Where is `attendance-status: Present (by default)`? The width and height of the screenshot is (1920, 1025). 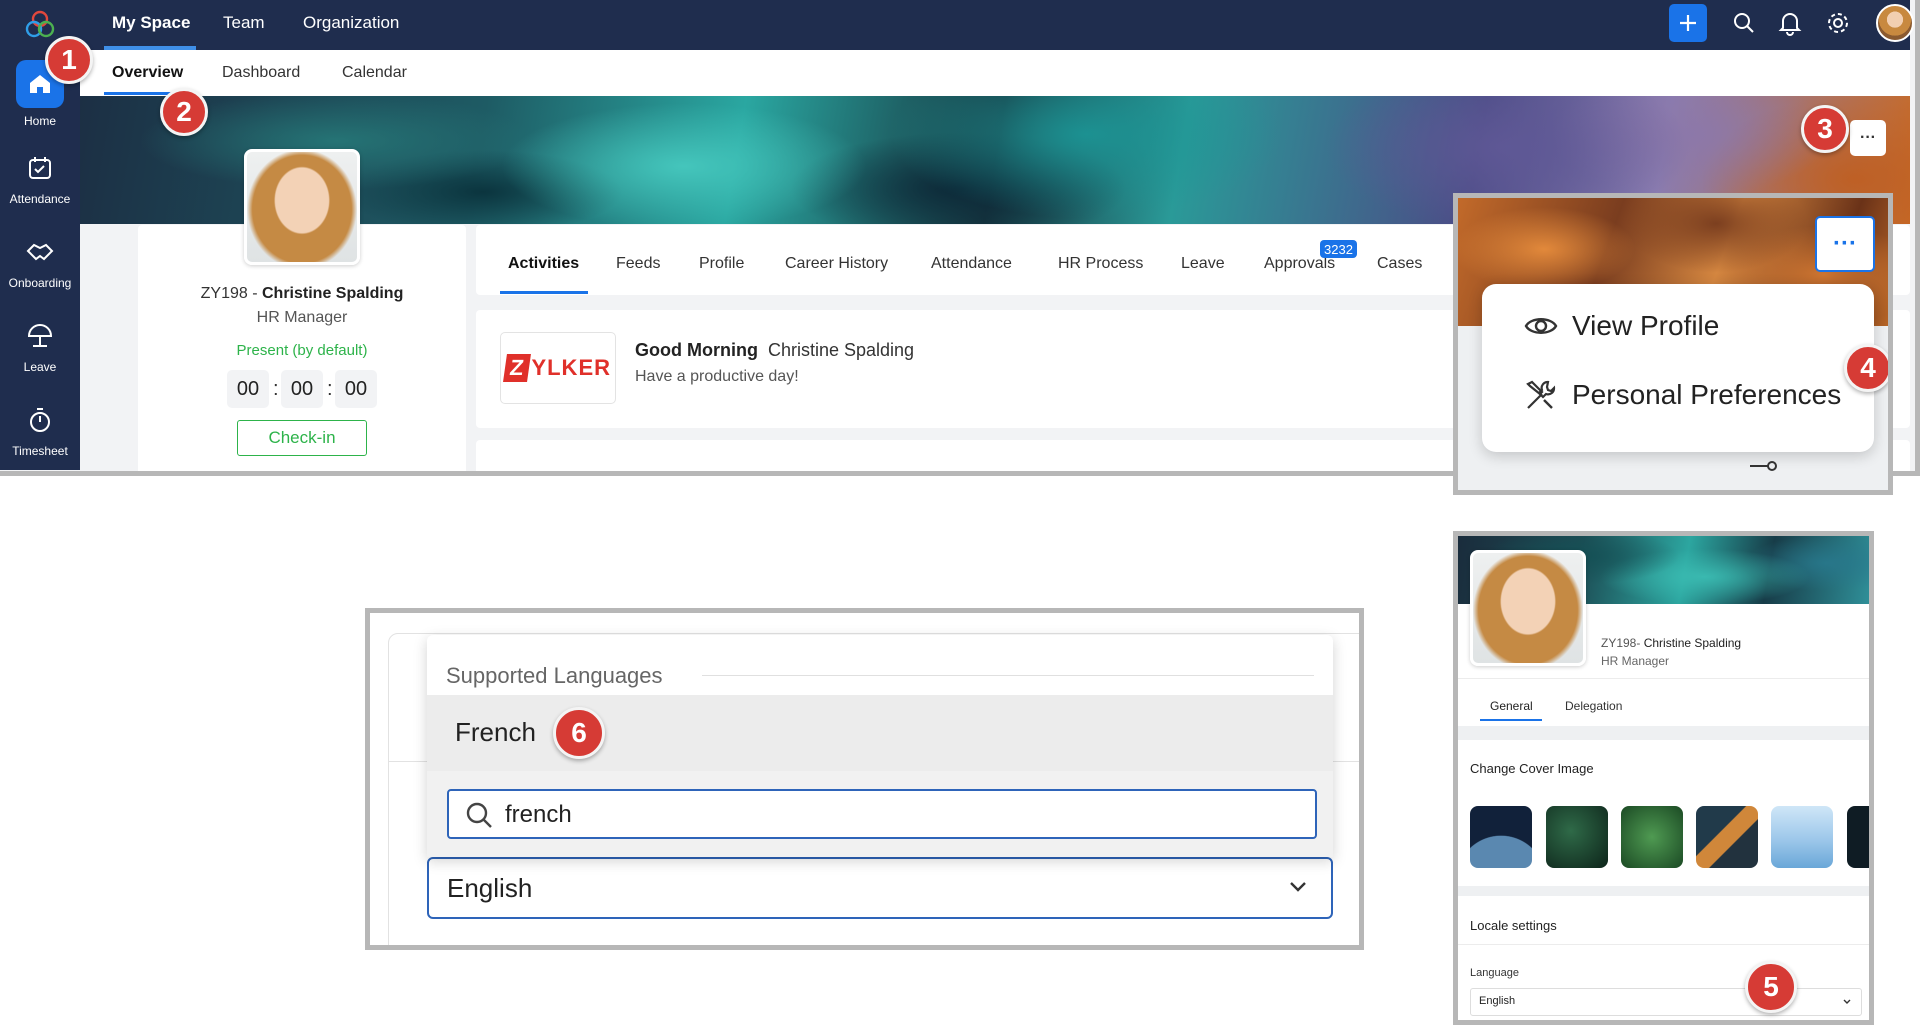
attendance-status: Present (by default) is located at coordinates (302, 350).